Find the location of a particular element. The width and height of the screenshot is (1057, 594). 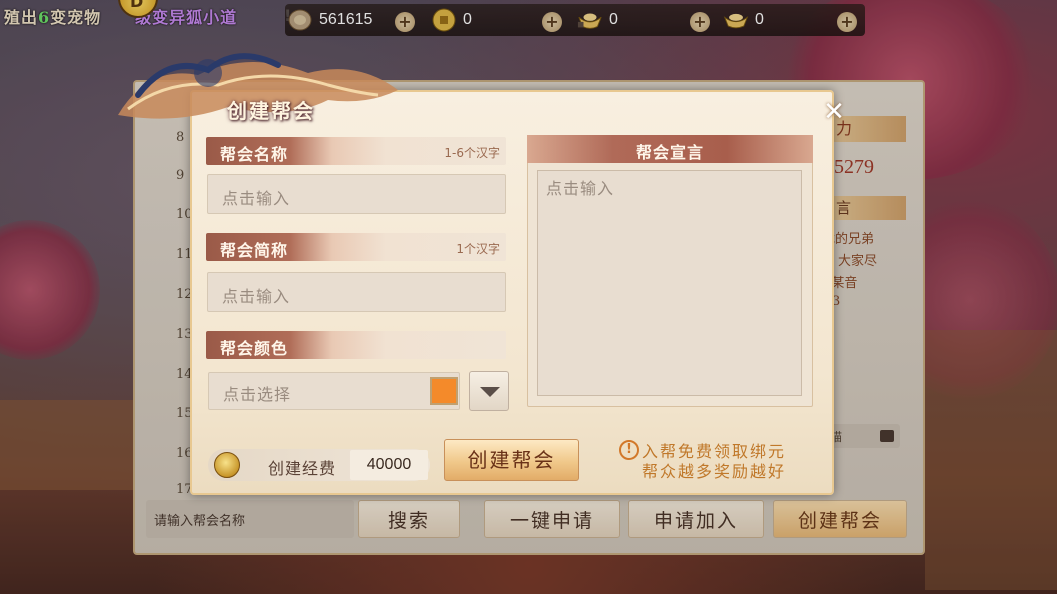

guild-color-placeholder: 点击选择 is located at coordinates (257, 394).